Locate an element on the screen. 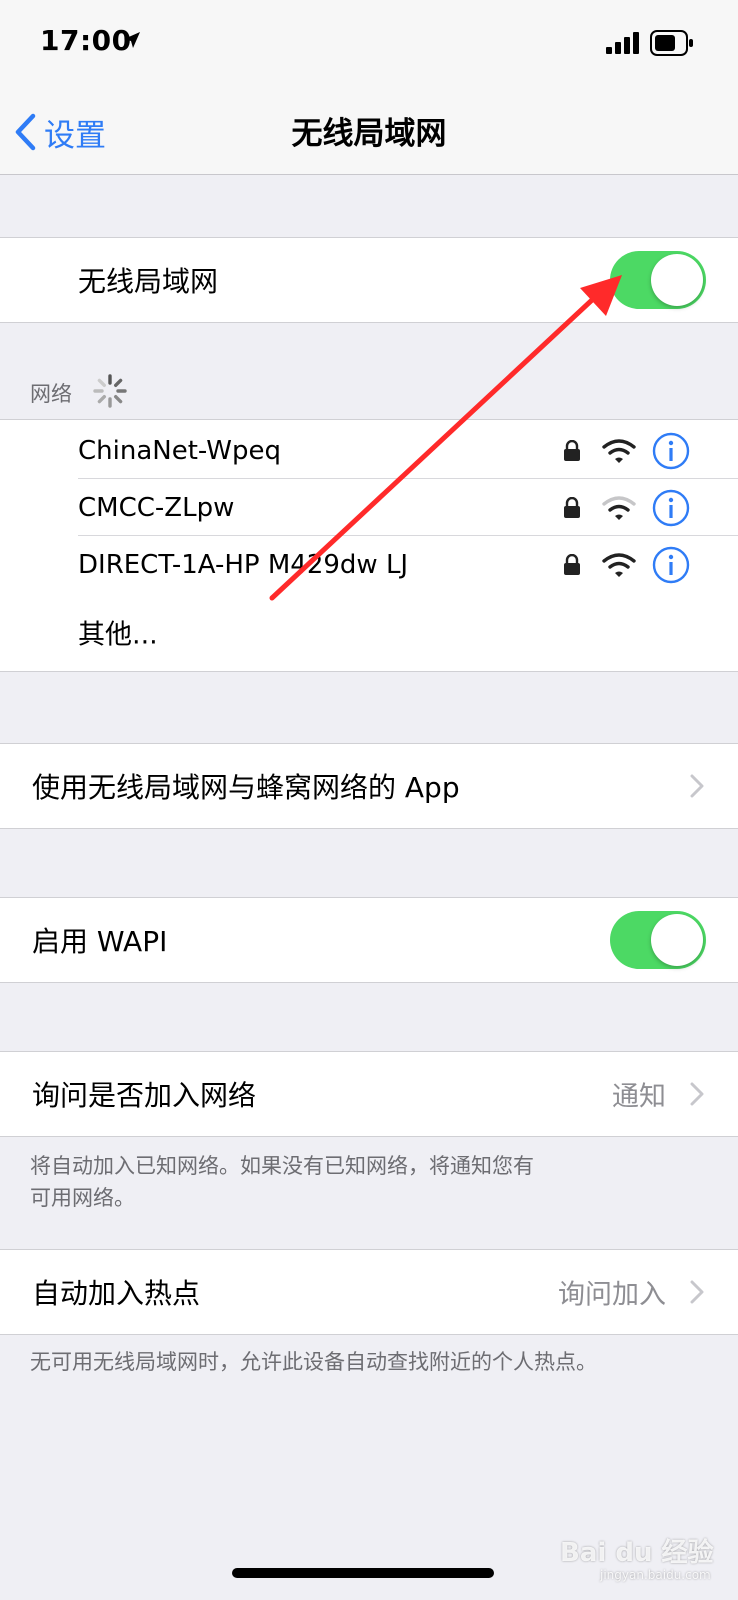  baidu-watermark: Bai du 经验 is located at coordinates (637, 1553).